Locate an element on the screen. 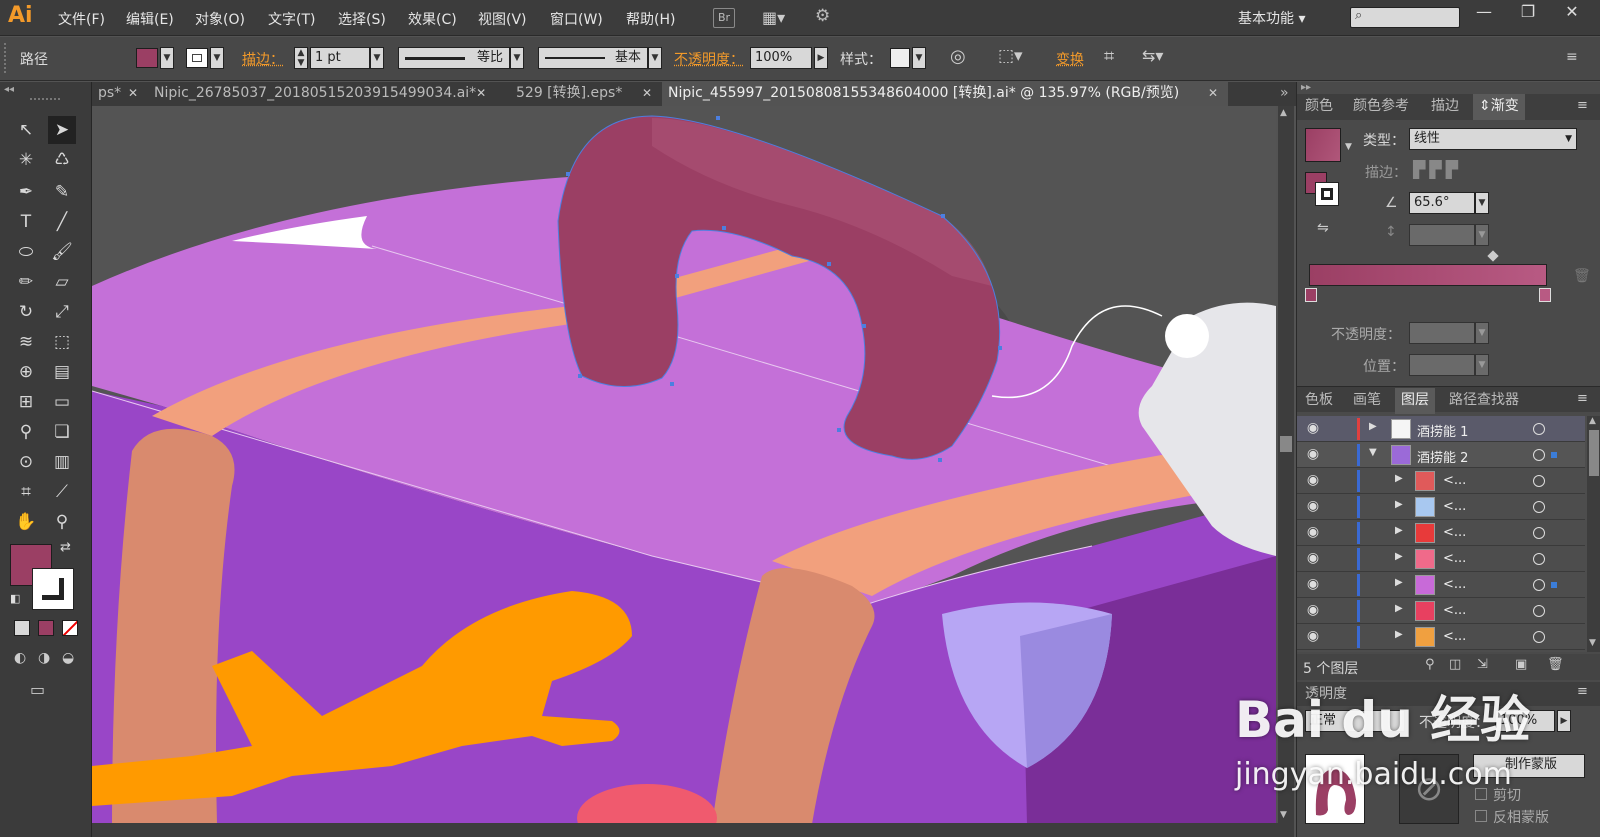  direct-selection-tool-icon: ➤ is located at coordinates (62, 130).